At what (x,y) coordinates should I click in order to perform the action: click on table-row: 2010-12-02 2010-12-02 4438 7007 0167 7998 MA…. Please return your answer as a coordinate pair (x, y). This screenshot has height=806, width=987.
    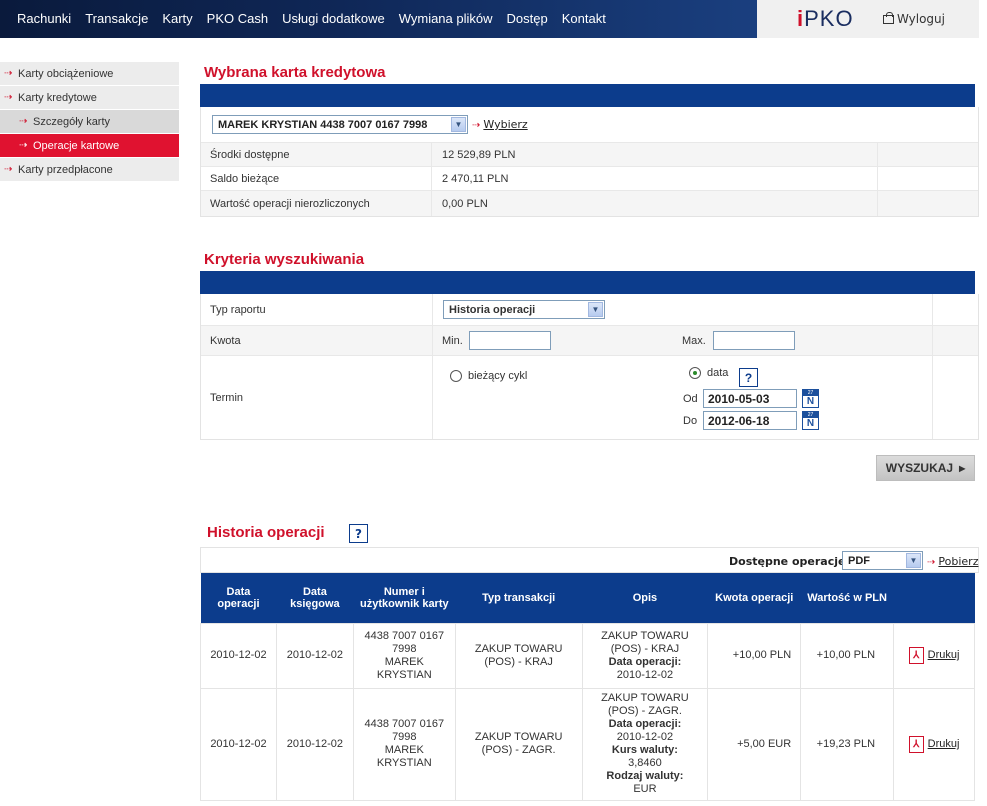
    Looking at the image, I should click on (587, 655).